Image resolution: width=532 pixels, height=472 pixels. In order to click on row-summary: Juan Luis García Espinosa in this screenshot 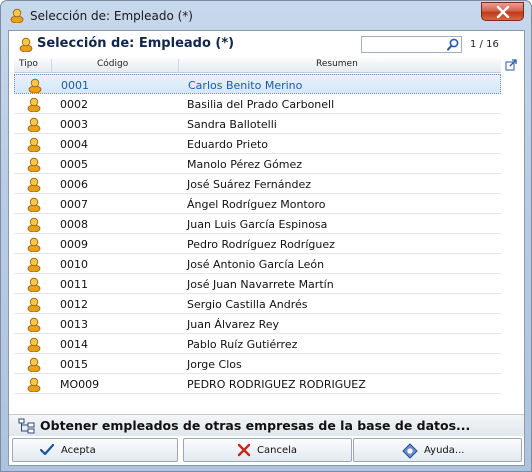, I will do `click(257, 224)`.